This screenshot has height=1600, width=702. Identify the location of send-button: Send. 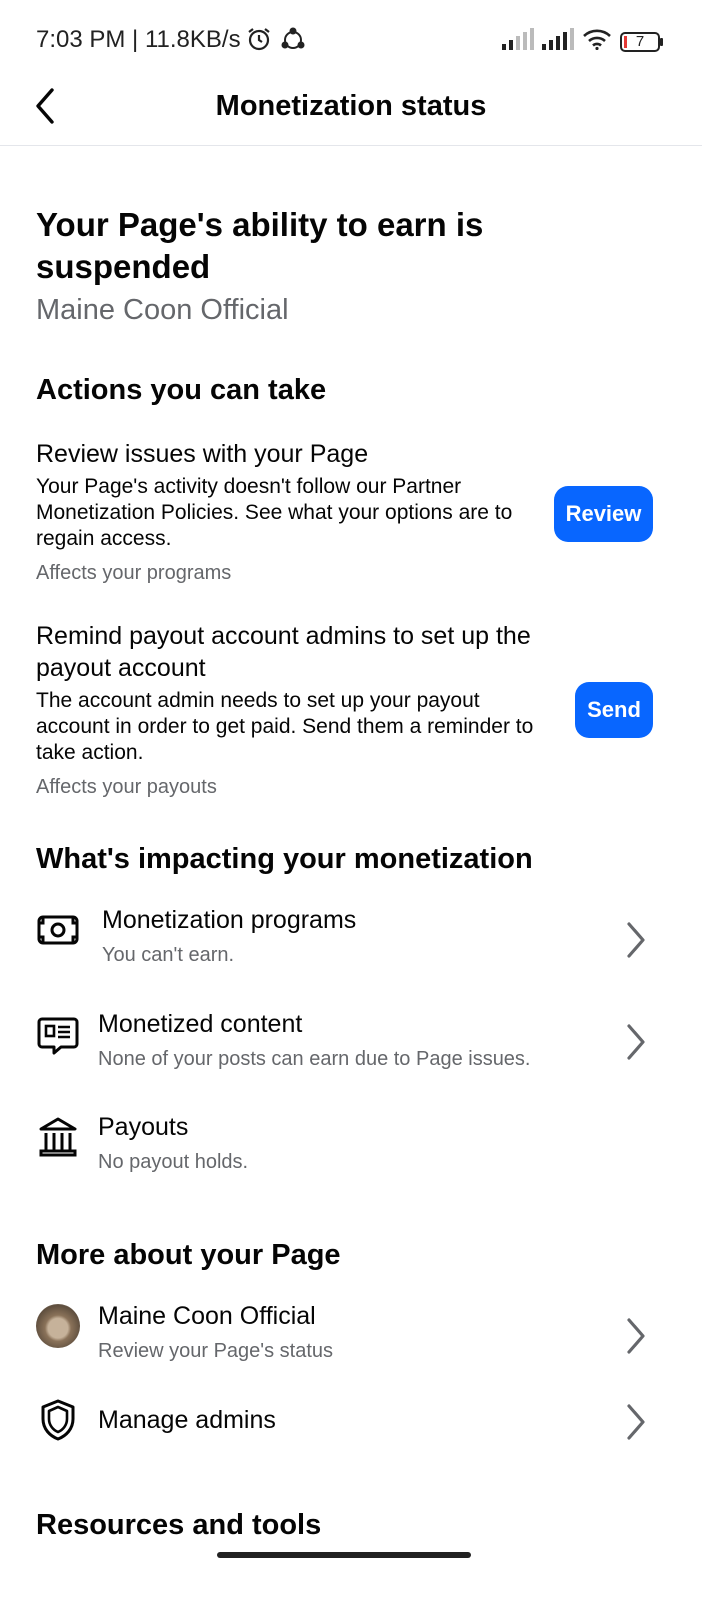
(614, 710).